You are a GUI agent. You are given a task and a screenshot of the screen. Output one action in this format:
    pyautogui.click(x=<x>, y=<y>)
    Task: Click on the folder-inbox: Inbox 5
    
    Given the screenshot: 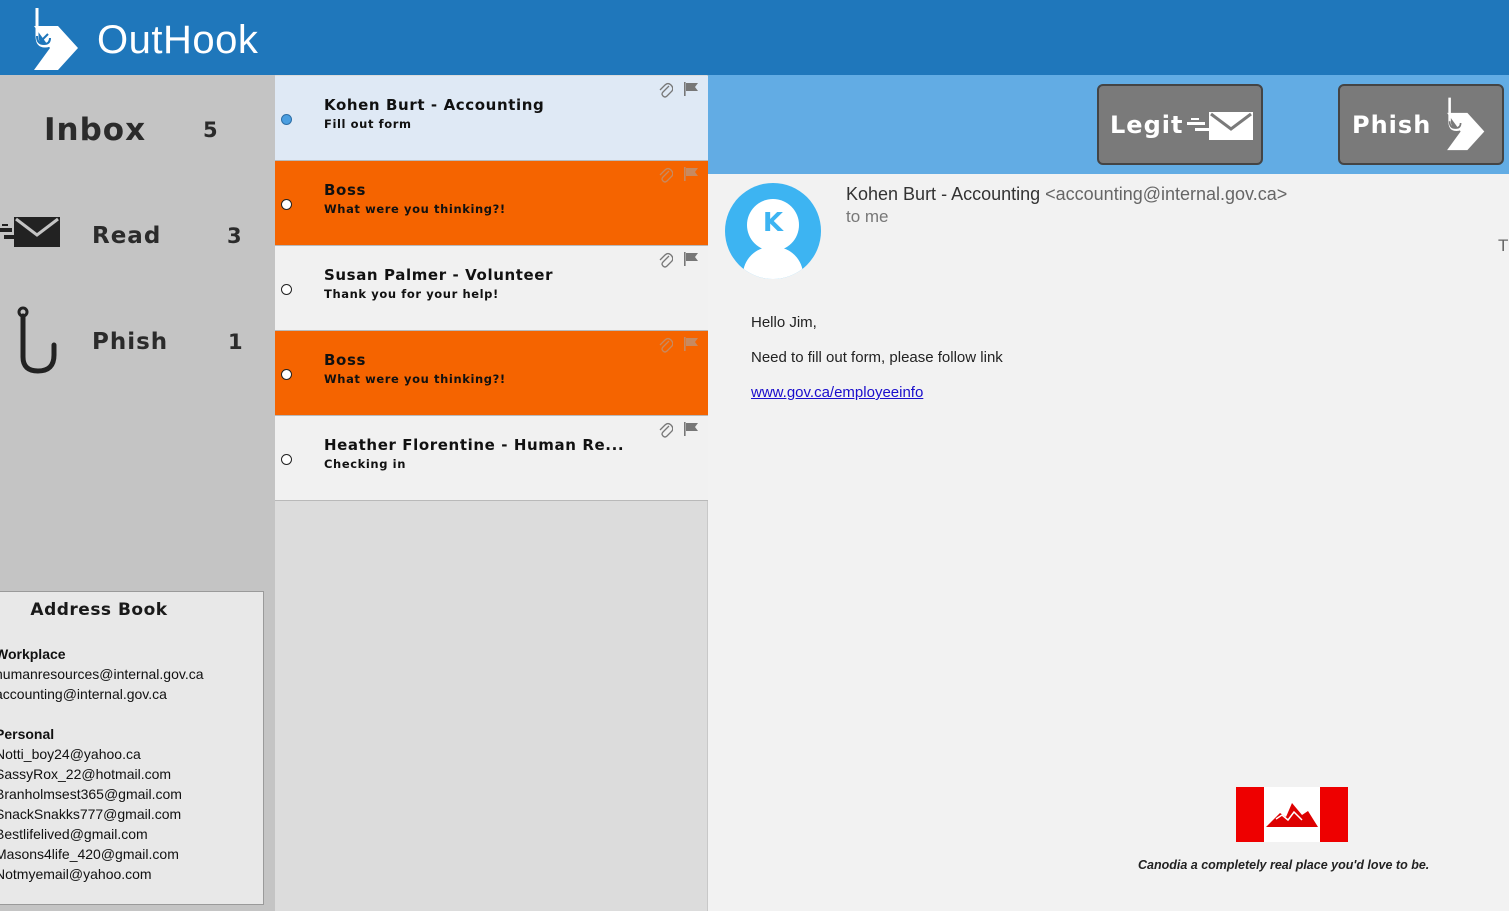 What is the action you would take?
    pyautogui.click(x=137, y=130)
    